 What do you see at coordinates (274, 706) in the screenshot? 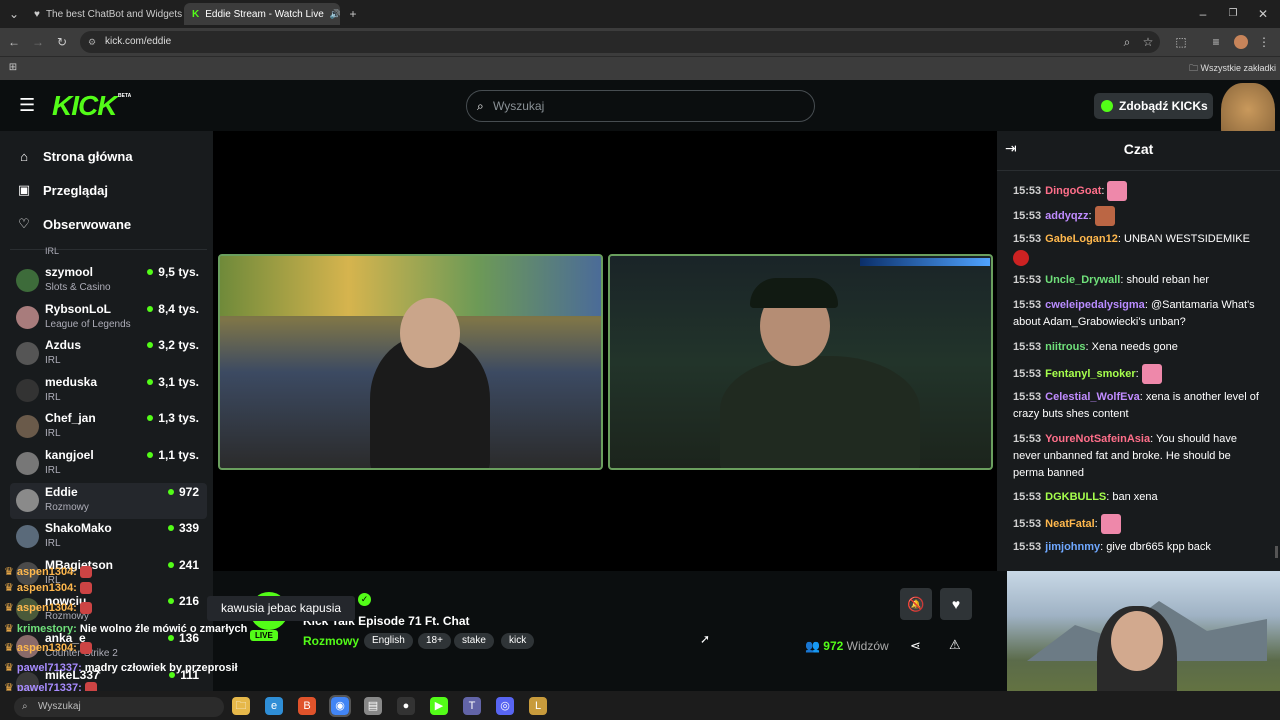
I see `edge-icon: e` at bounding box center [274, 706].